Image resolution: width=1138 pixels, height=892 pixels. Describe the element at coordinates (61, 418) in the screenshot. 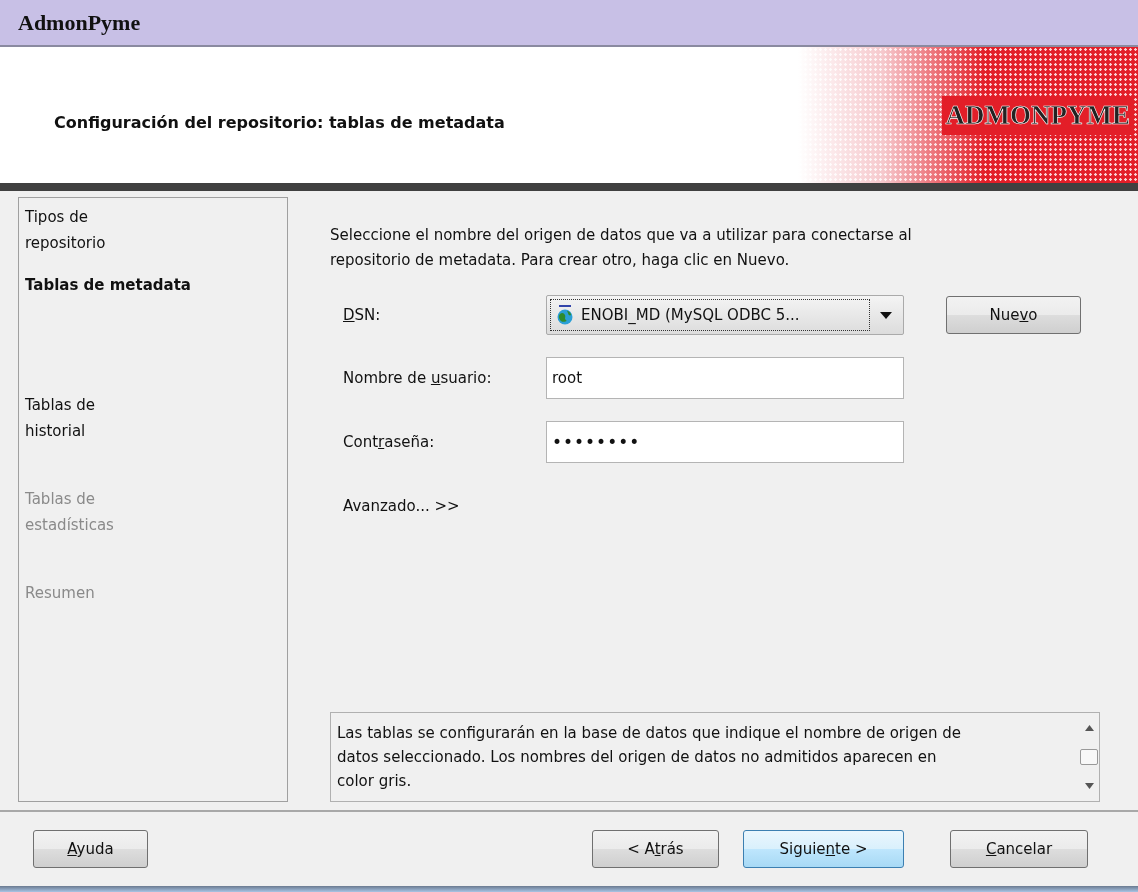

I see `step-item: Tablas de historial` at that location.